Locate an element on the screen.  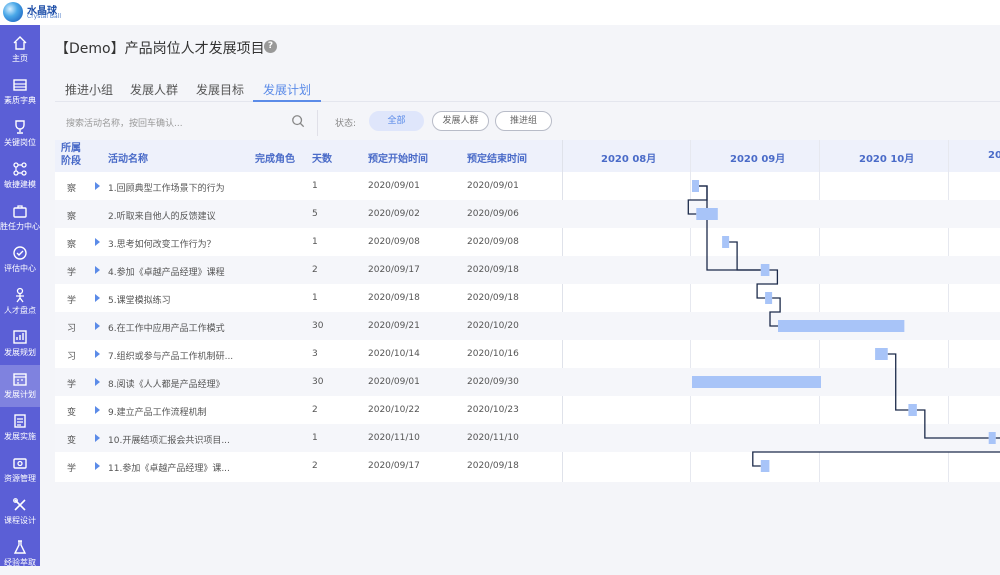
sidebar-item-3: 敏捷建模 is located at coordinates (20, 176).